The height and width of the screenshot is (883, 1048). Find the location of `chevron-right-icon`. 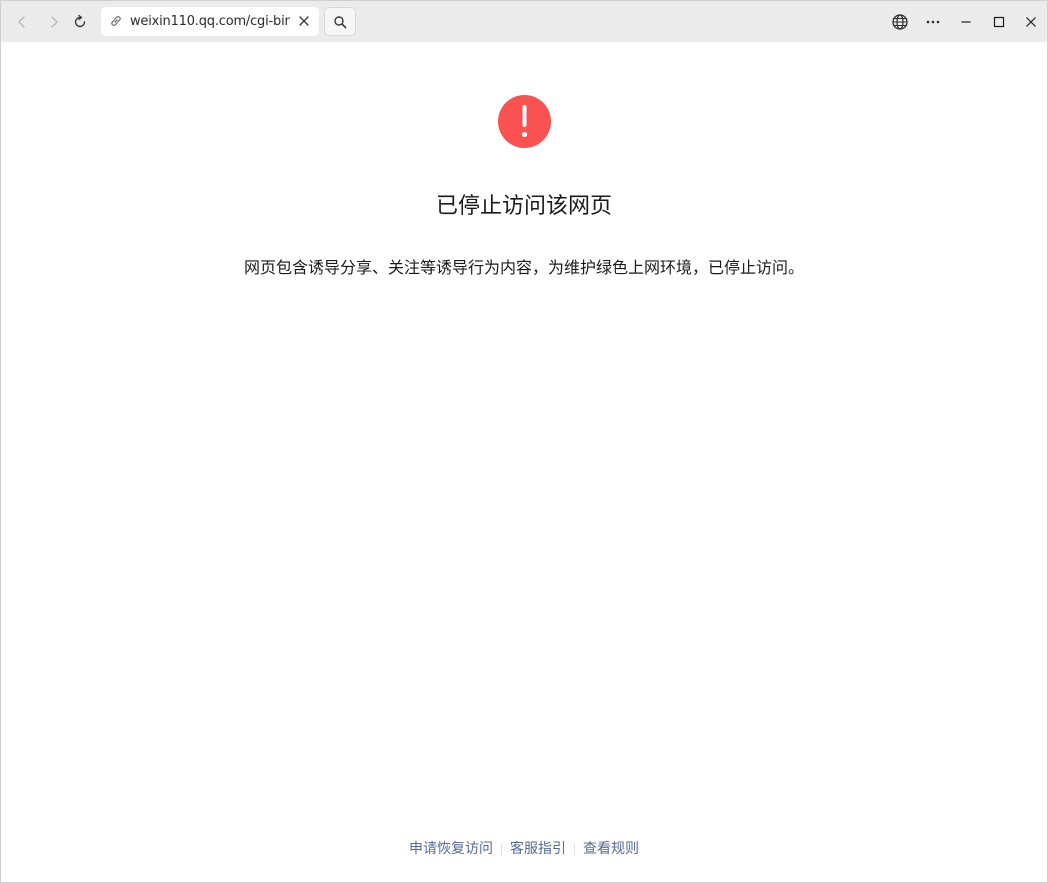

chevron-right-icon is located at coordinates (54, 22).